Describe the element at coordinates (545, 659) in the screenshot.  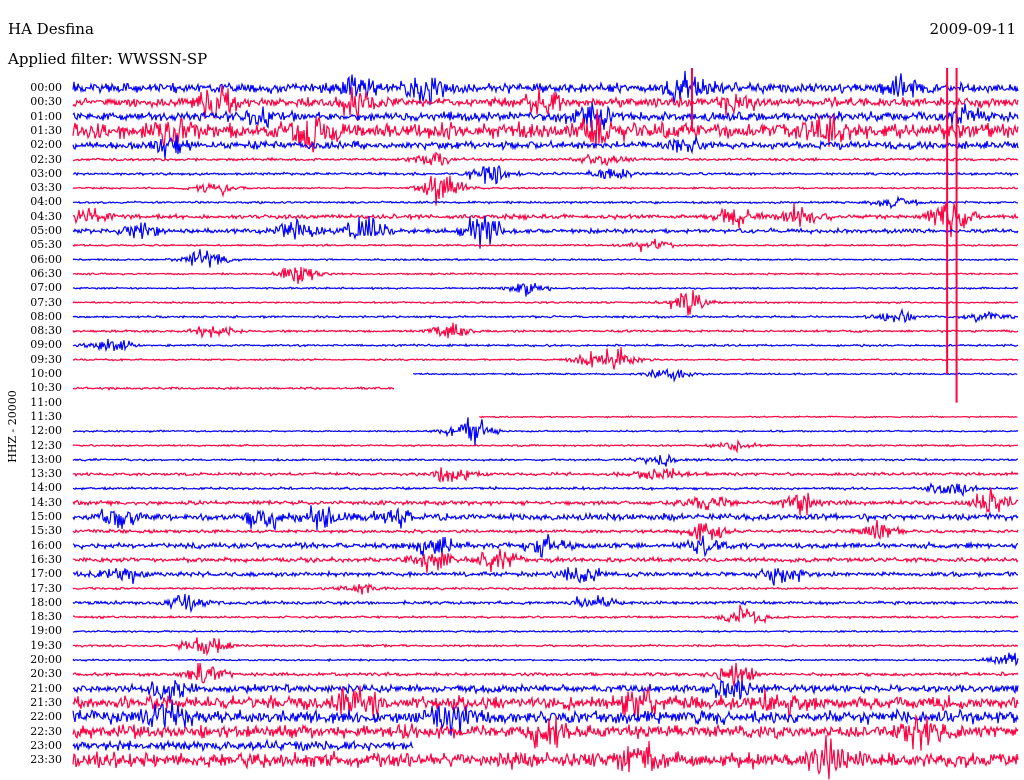
I see `trace-row-2000` at that location.